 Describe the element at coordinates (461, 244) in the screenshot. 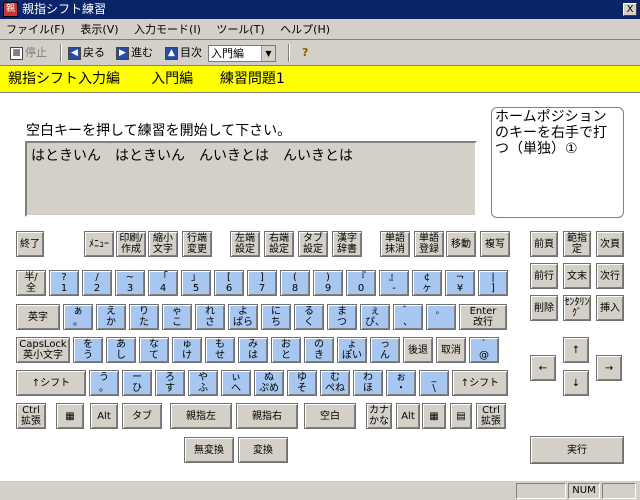

I see `fkey-move: 移動` at that location.